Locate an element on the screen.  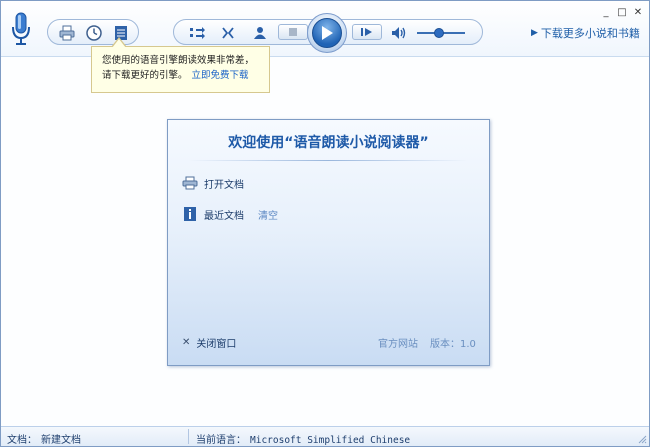
play-icon is located at coordinates (327, 33).